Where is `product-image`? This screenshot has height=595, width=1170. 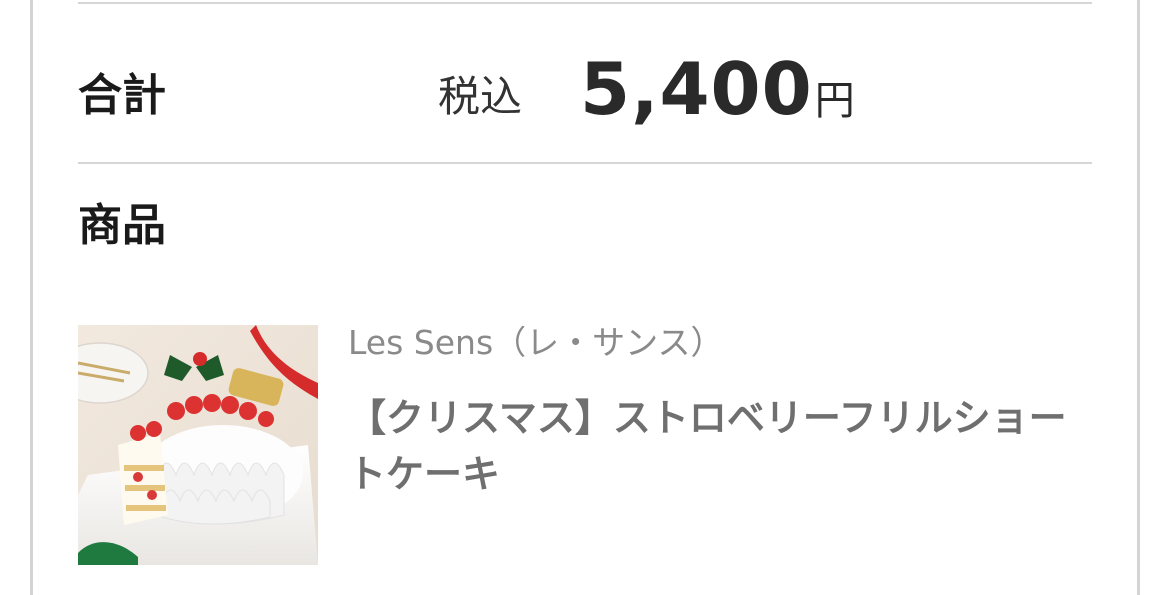 product-image is located at coordinates (198, 445).